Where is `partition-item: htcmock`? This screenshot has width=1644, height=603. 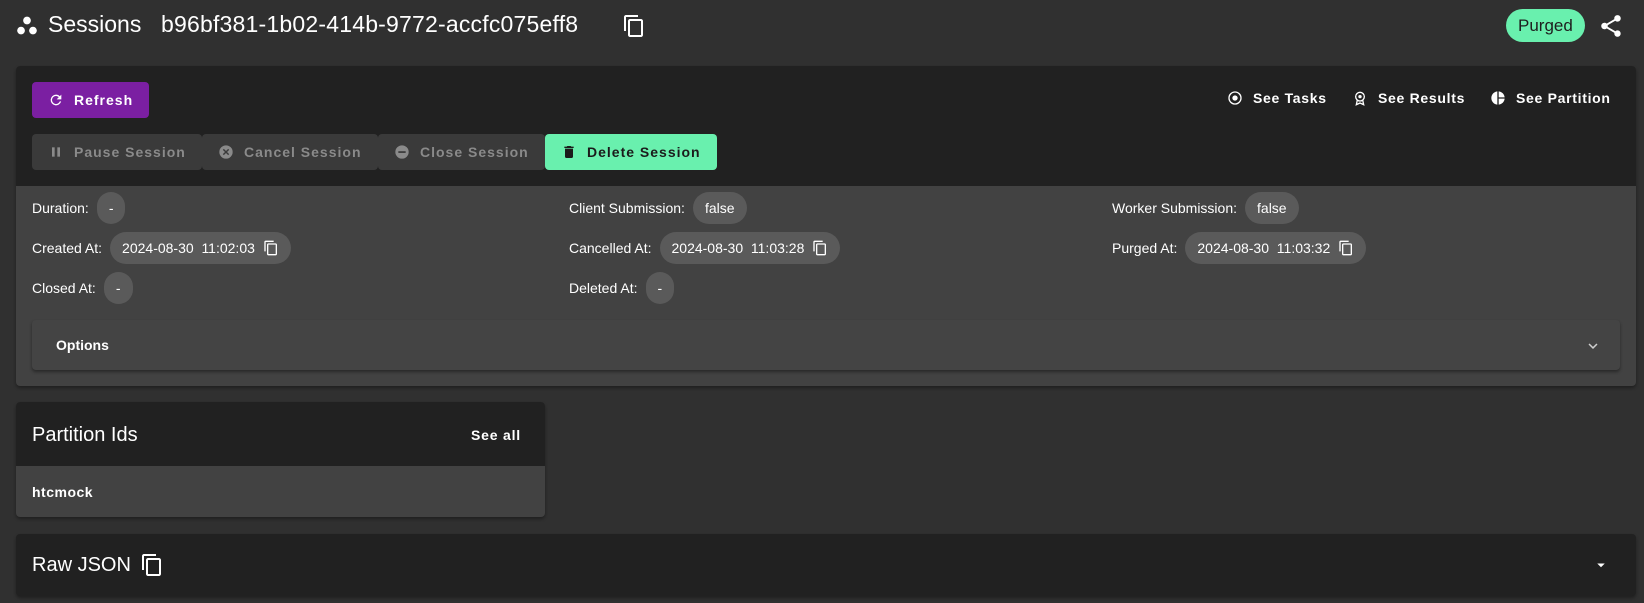 partition-item: htcmock is located at coordinates (62, 492).